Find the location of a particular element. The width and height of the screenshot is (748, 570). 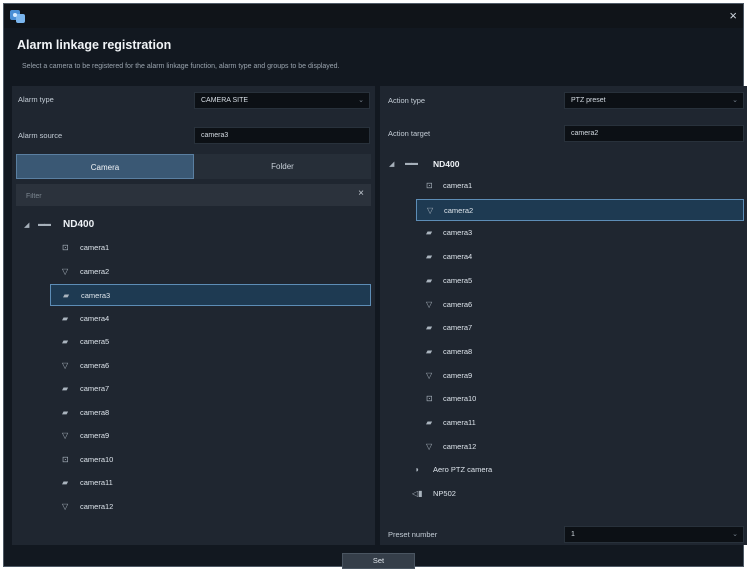

action-target-field: camera2 is located at coordinates (654, 133).